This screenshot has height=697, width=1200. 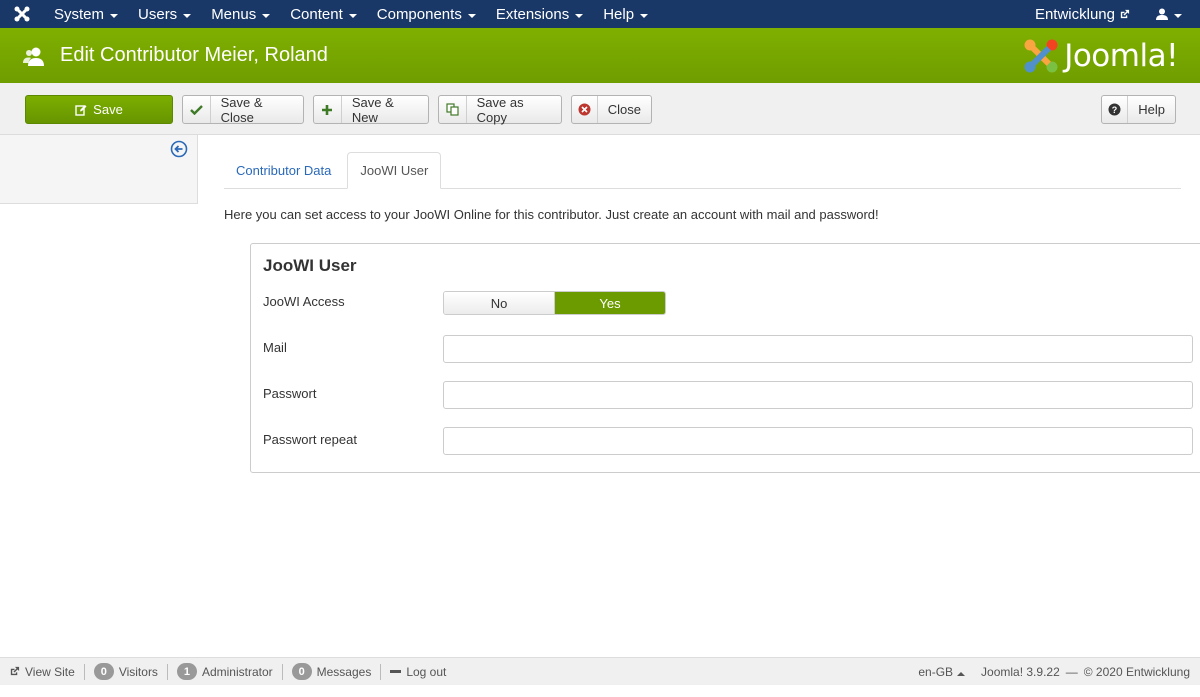 What do you see at coordinates (328, 109) in the screenshot?
I see `plus-icon` at bounding box center [328, 109].